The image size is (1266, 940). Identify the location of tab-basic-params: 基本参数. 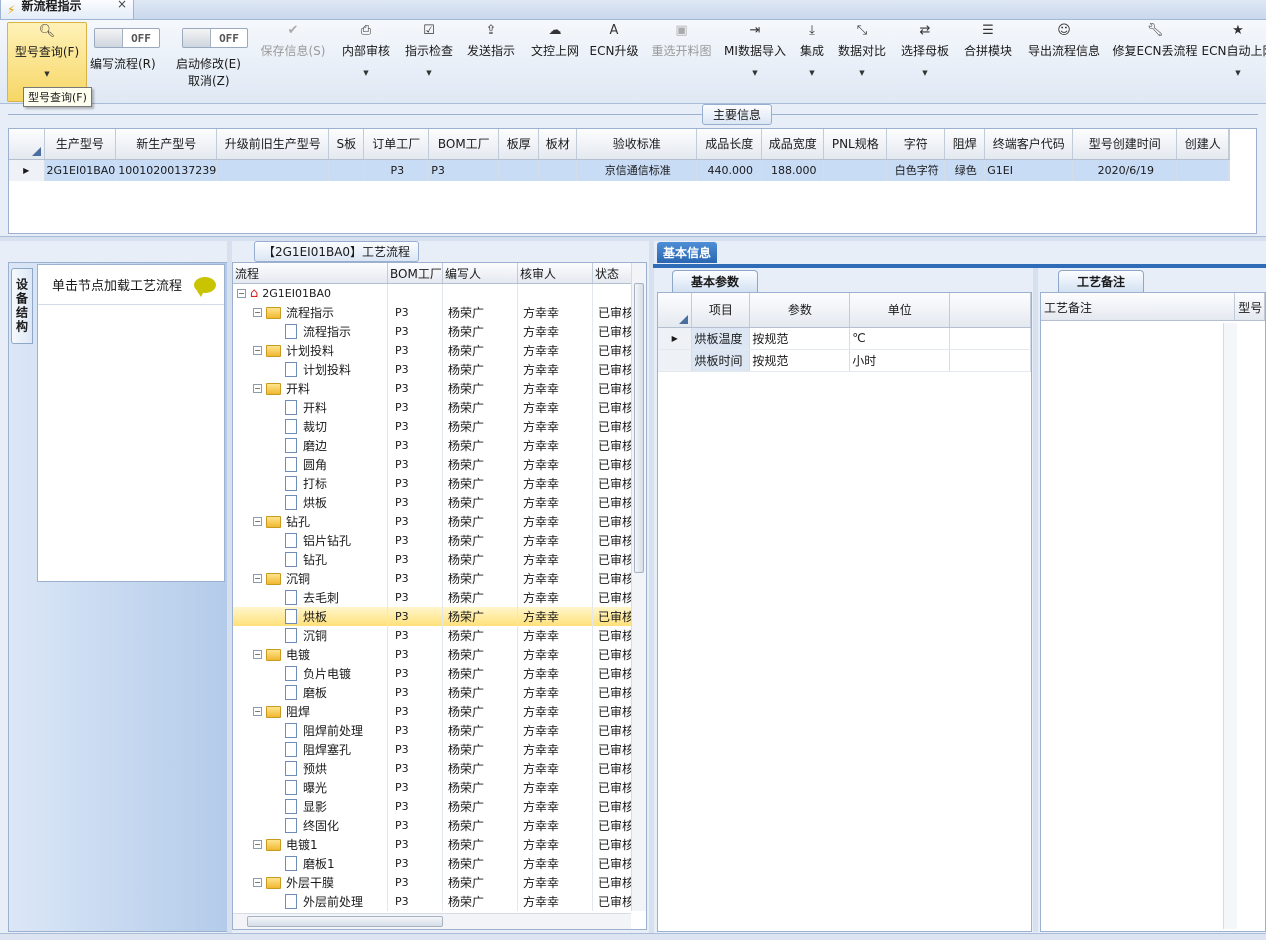
(715, 281).